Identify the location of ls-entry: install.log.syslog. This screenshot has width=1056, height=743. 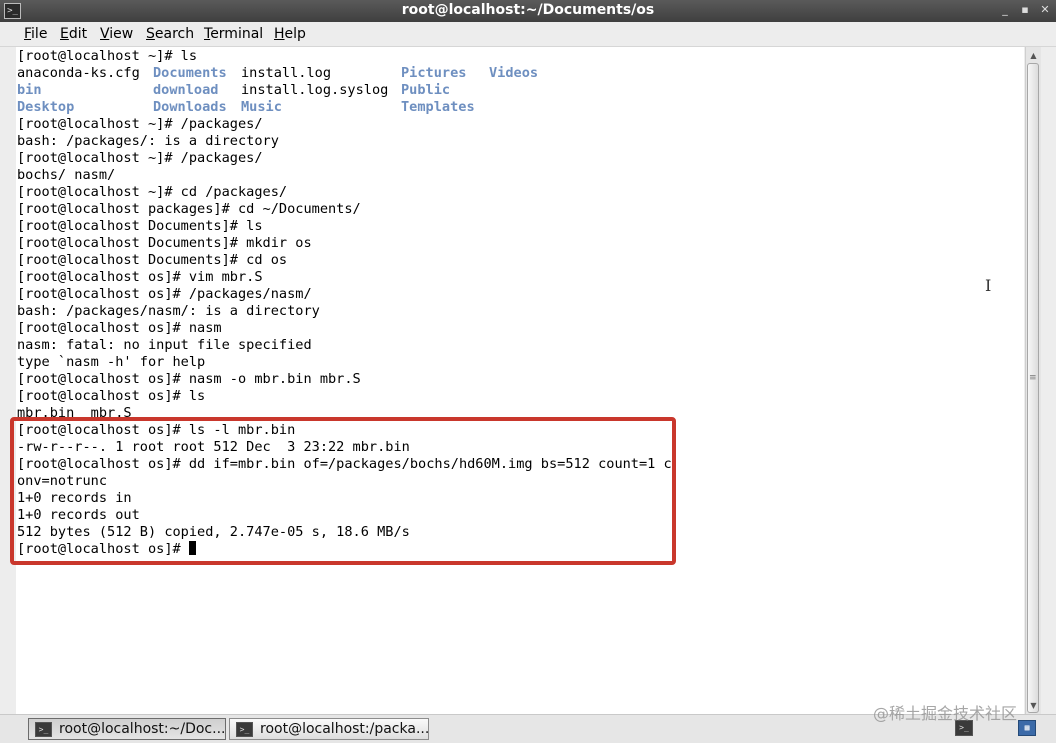
(315, 90).